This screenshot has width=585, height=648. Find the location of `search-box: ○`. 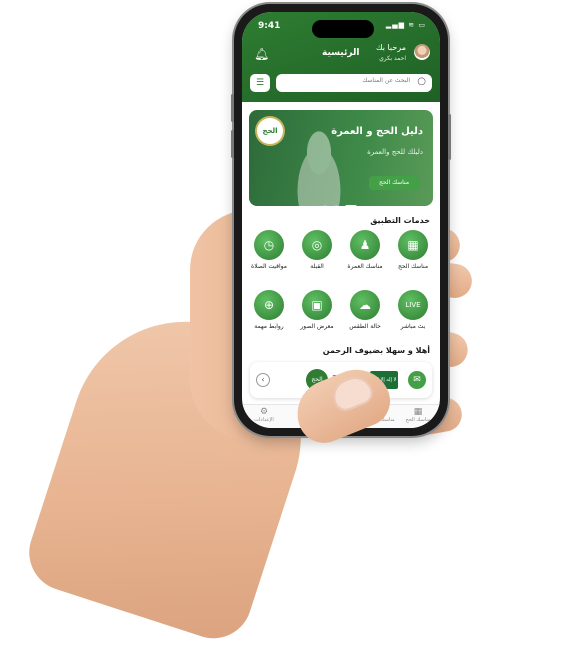

search-box: ○ is located at coordinates (354, 83).